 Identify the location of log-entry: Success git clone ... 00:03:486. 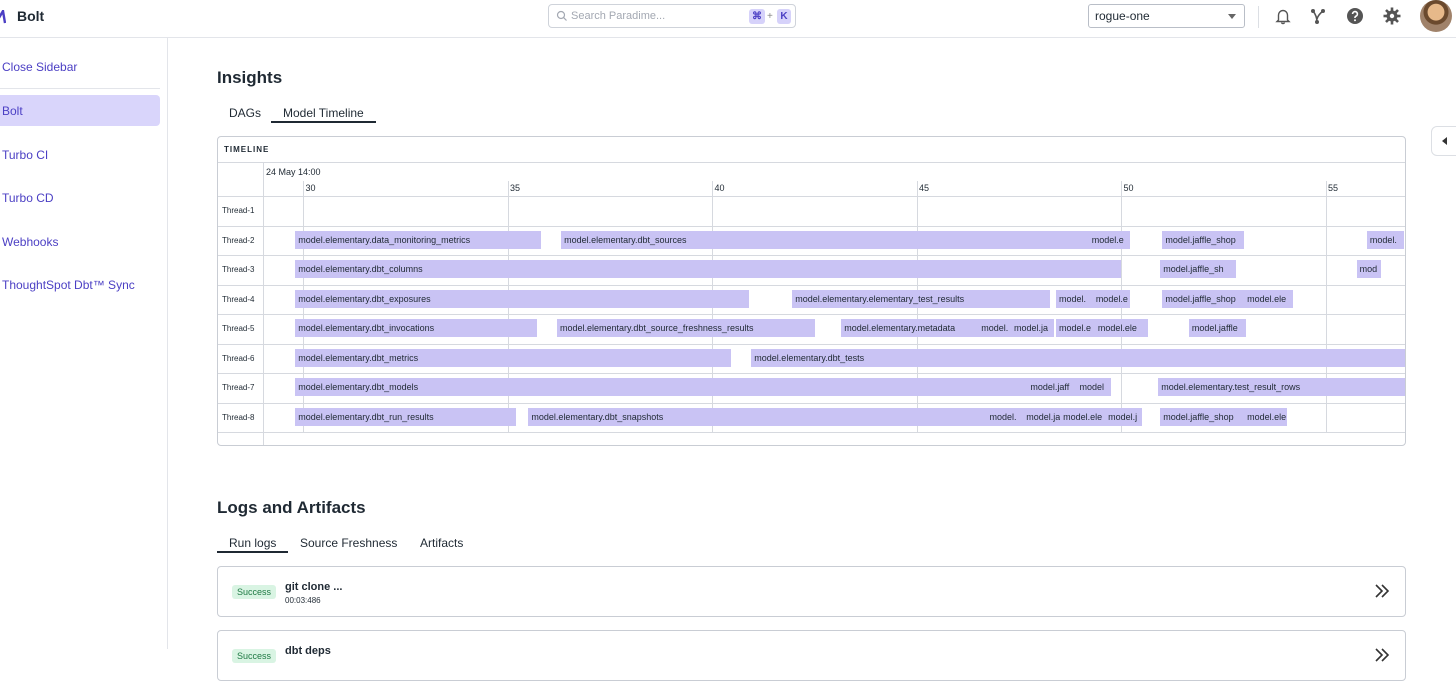
(811, 591).